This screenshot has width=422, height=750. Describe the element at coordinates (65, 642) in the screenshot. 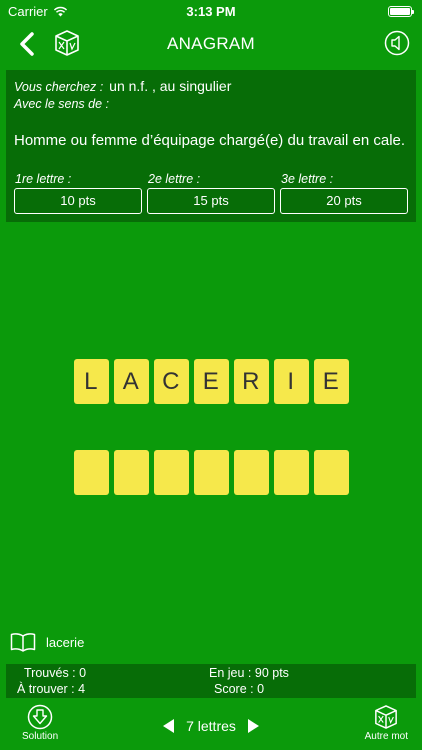

I see `dictionary-word: lacerie` at that location.